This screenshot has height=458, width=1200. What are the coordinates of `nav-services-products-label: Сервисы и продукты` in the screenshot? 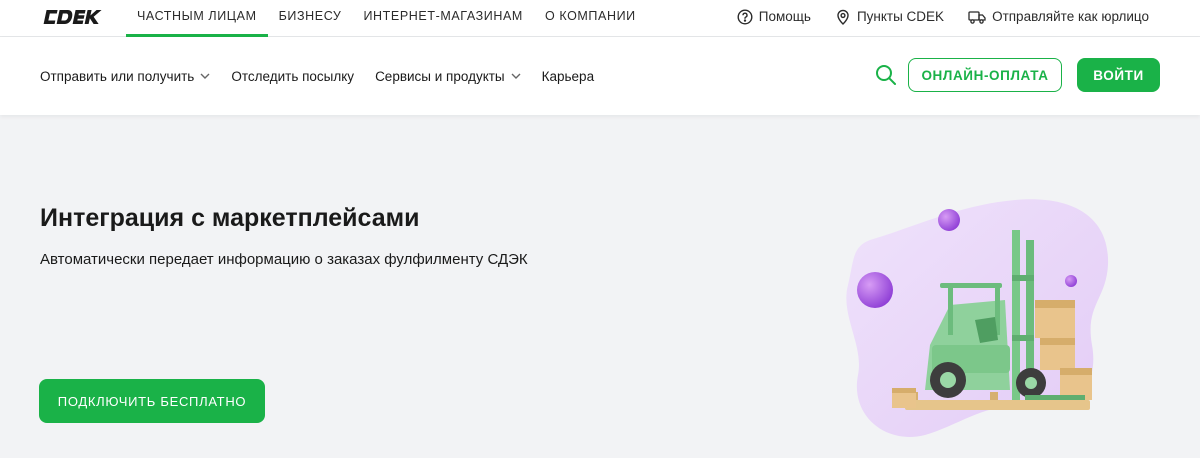 It's located at (440, 76).